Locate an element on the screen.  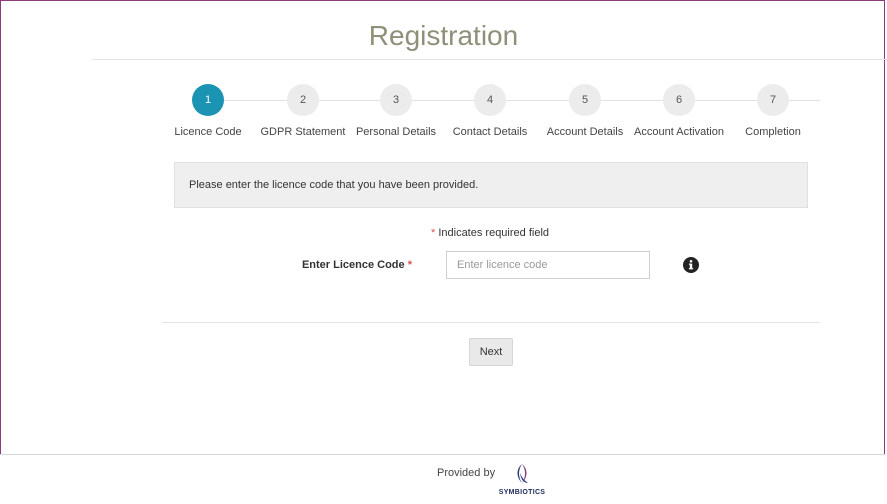
symbiotics-logo-text: SYMBIOTICS is located at coordinates (522, 492).